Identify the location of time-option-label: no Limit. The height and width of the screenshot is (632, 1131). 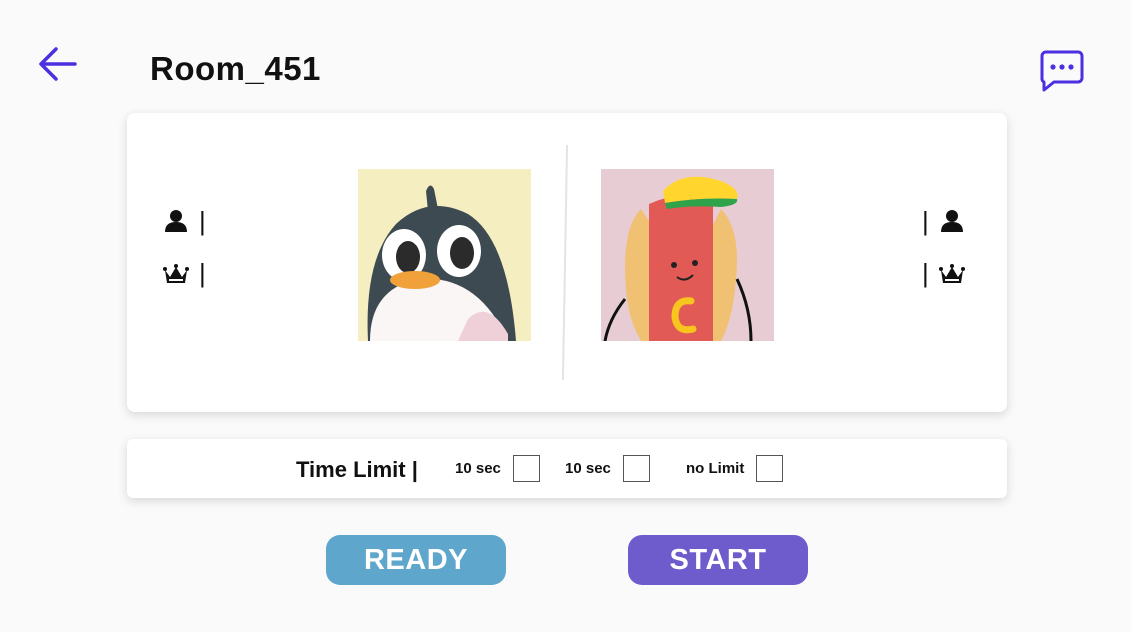
(715, 468).